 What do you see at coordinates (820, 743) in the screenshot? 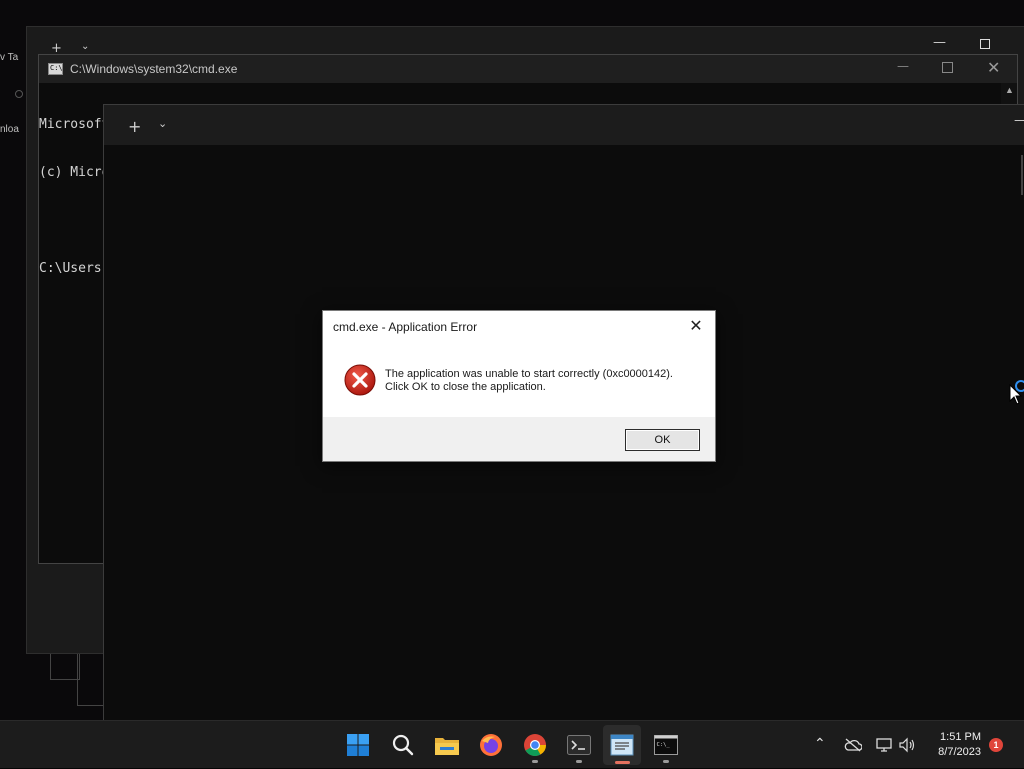
I see `chevron-up-icon: ⌃` at bounding box center [820, 743].